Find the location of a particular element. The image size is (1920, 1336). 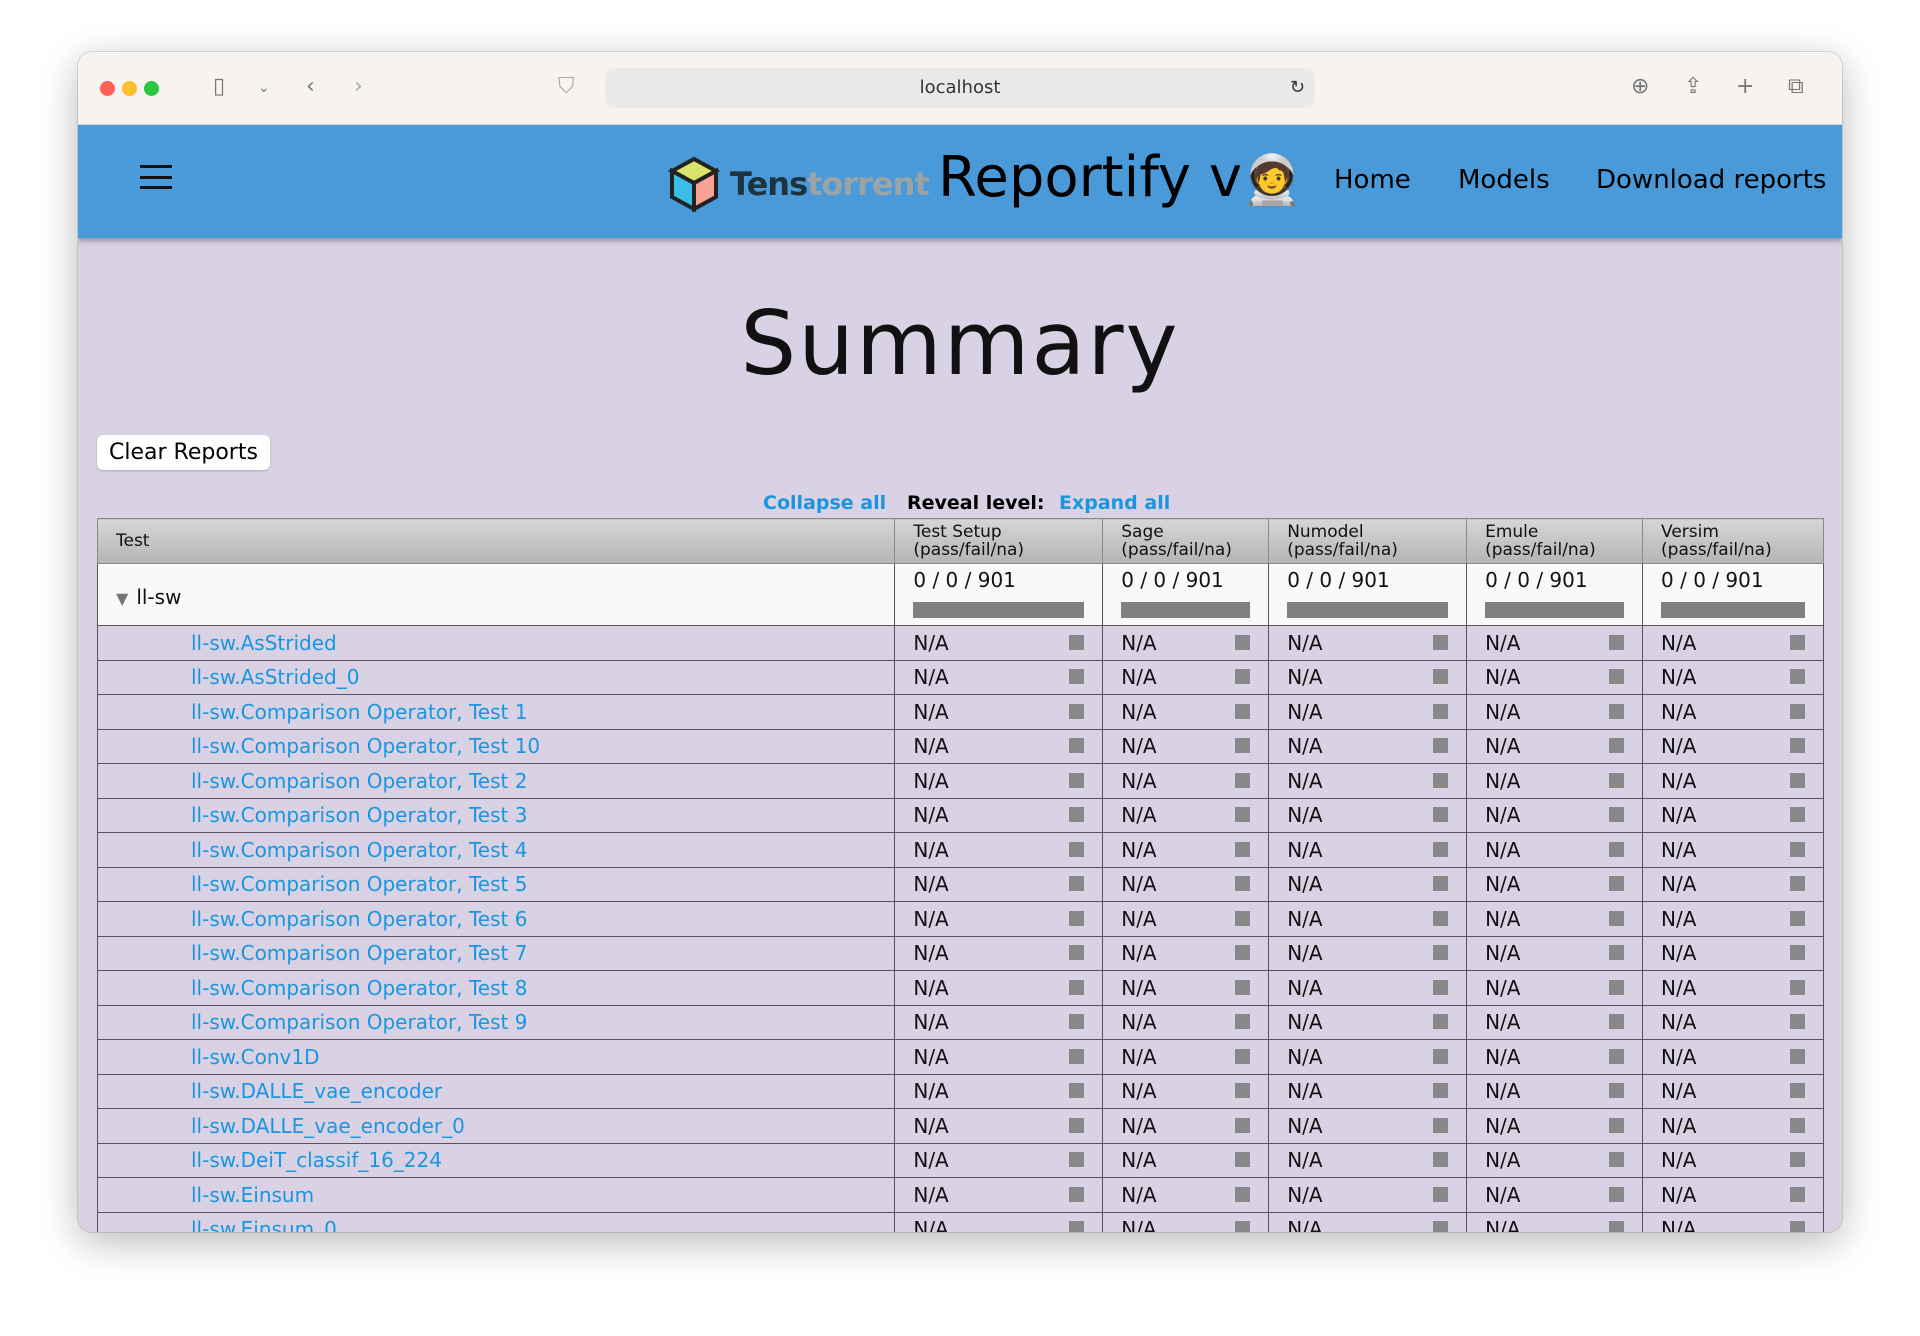

test-link: ll-sw.AsStrided is located at coordinates (226, 643).